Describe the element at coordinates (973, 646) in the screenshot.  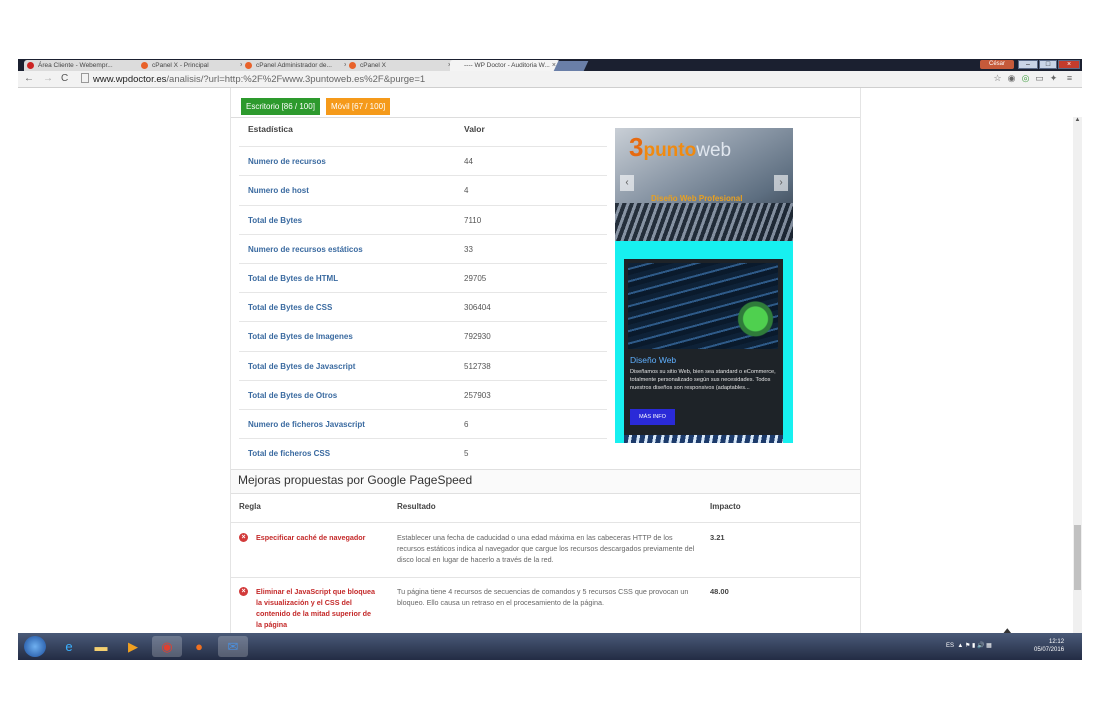
I see `tray-icons: ▲ ⚑ ▮ 🔊 ▦` at that location.